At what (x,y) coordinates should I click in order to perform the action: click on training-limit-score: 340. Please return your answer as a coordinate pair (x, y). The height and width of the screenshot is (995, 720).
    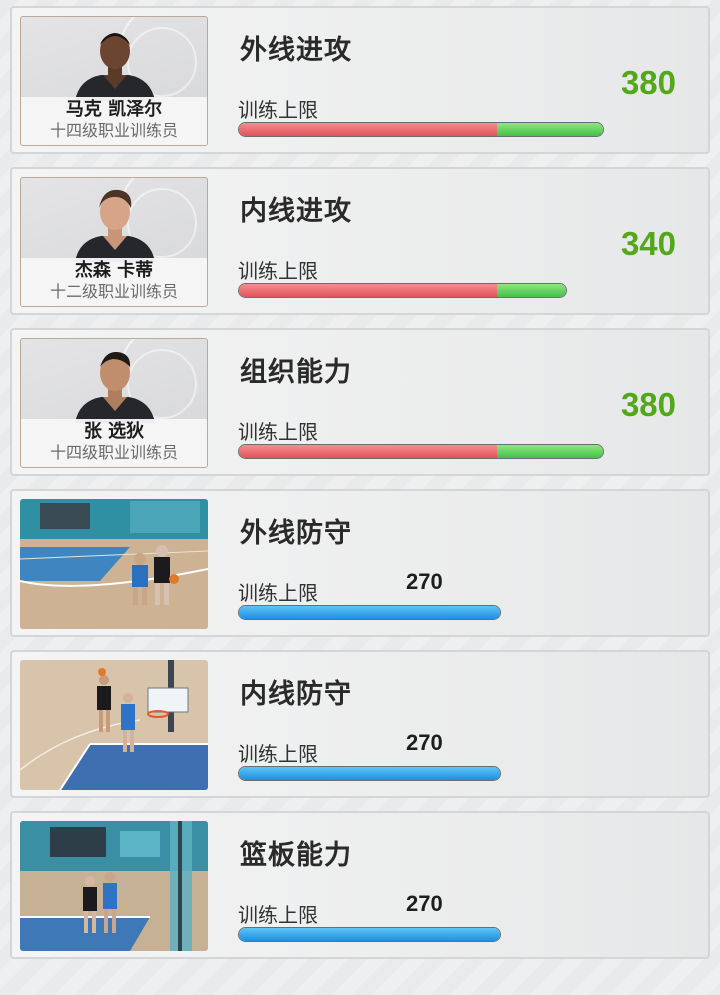
    Looking at the image, I should click on (648, 243).